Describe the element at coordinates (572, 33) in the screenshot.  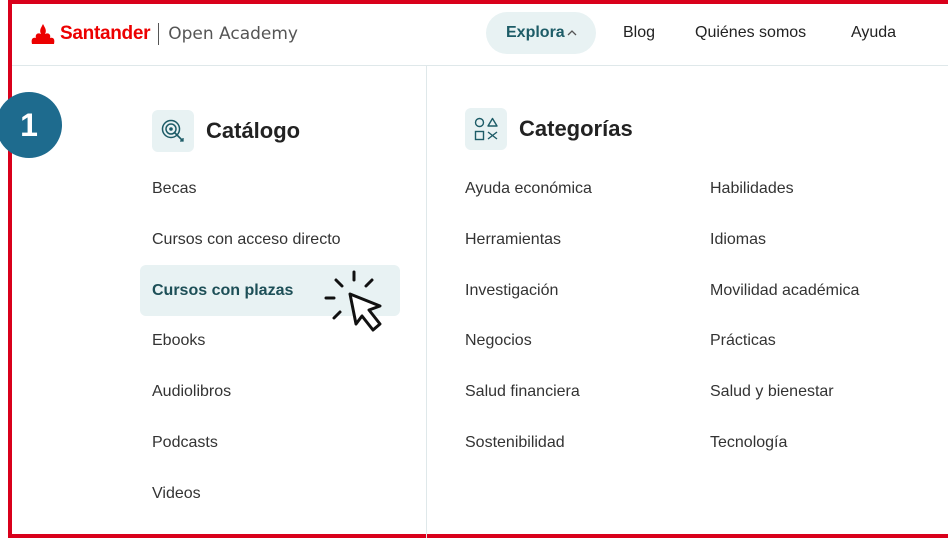
I see `chevron-up-icon` at that location.